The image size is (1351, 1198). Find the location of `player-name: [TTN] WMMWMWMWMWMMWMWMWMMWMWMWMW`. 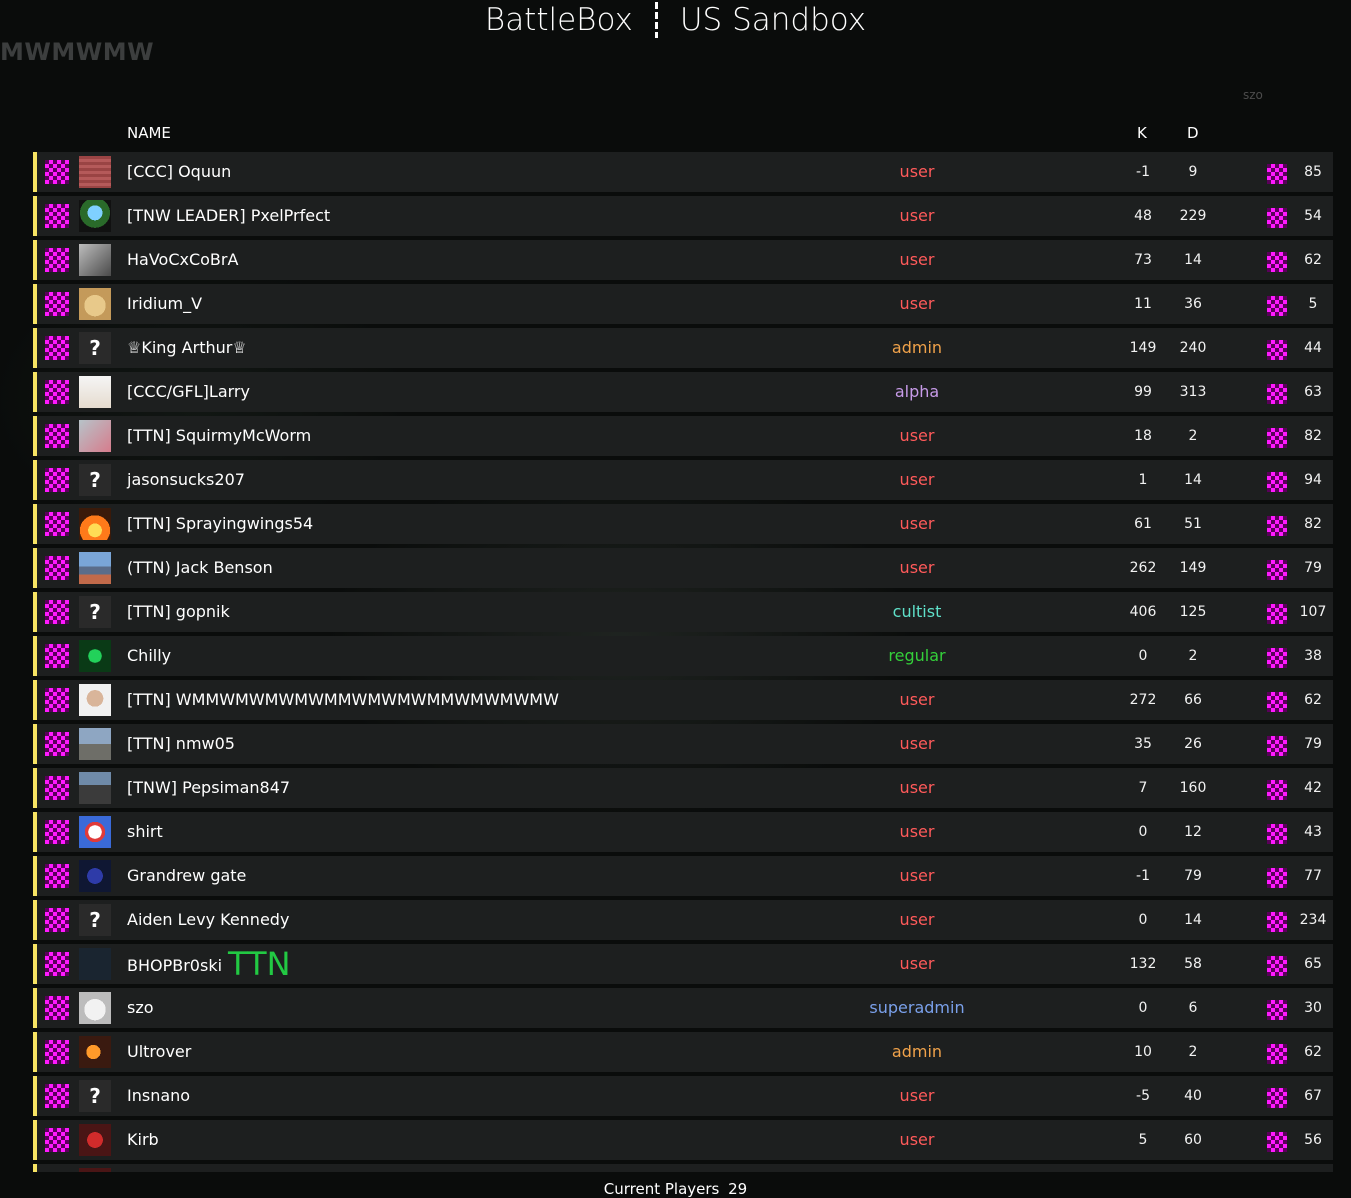

player-name: [TTN] WMMWMWMWMWMMWMWMWMMWMWMWMW is located at coordinates (343, 700).